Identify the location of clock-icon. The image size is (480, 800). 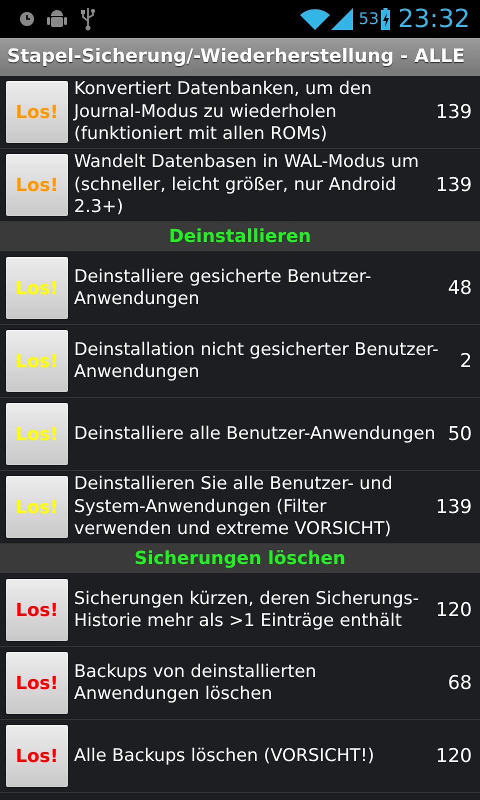
(27, 19).